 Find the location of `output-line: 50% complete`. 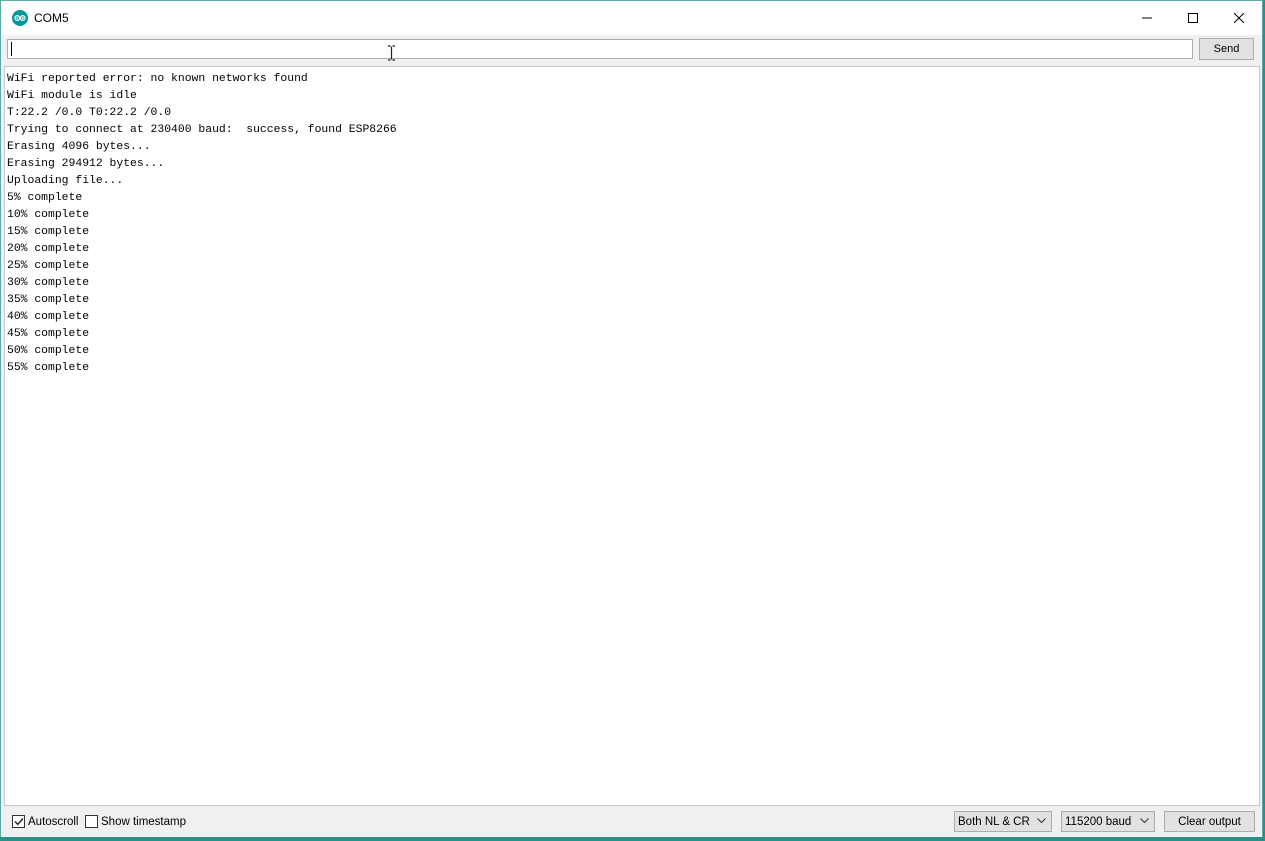

output-line: 50% complete is located at coordinates (48, 351).